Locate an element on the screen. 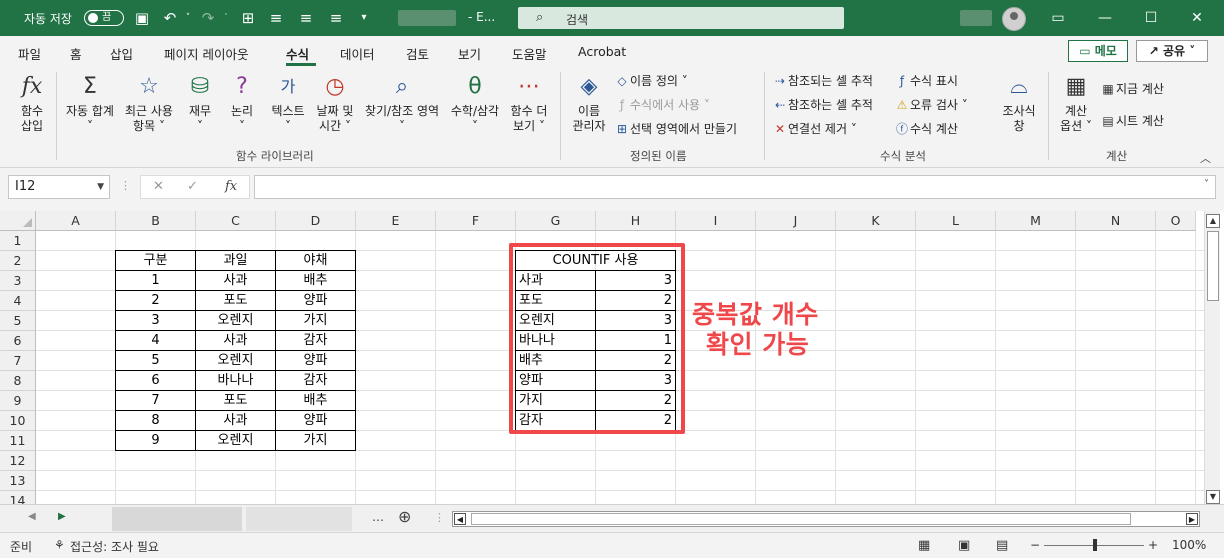 This screenshot has height=558, width=1224. redo-icon: ↷ is located at coordinates (208, 18).